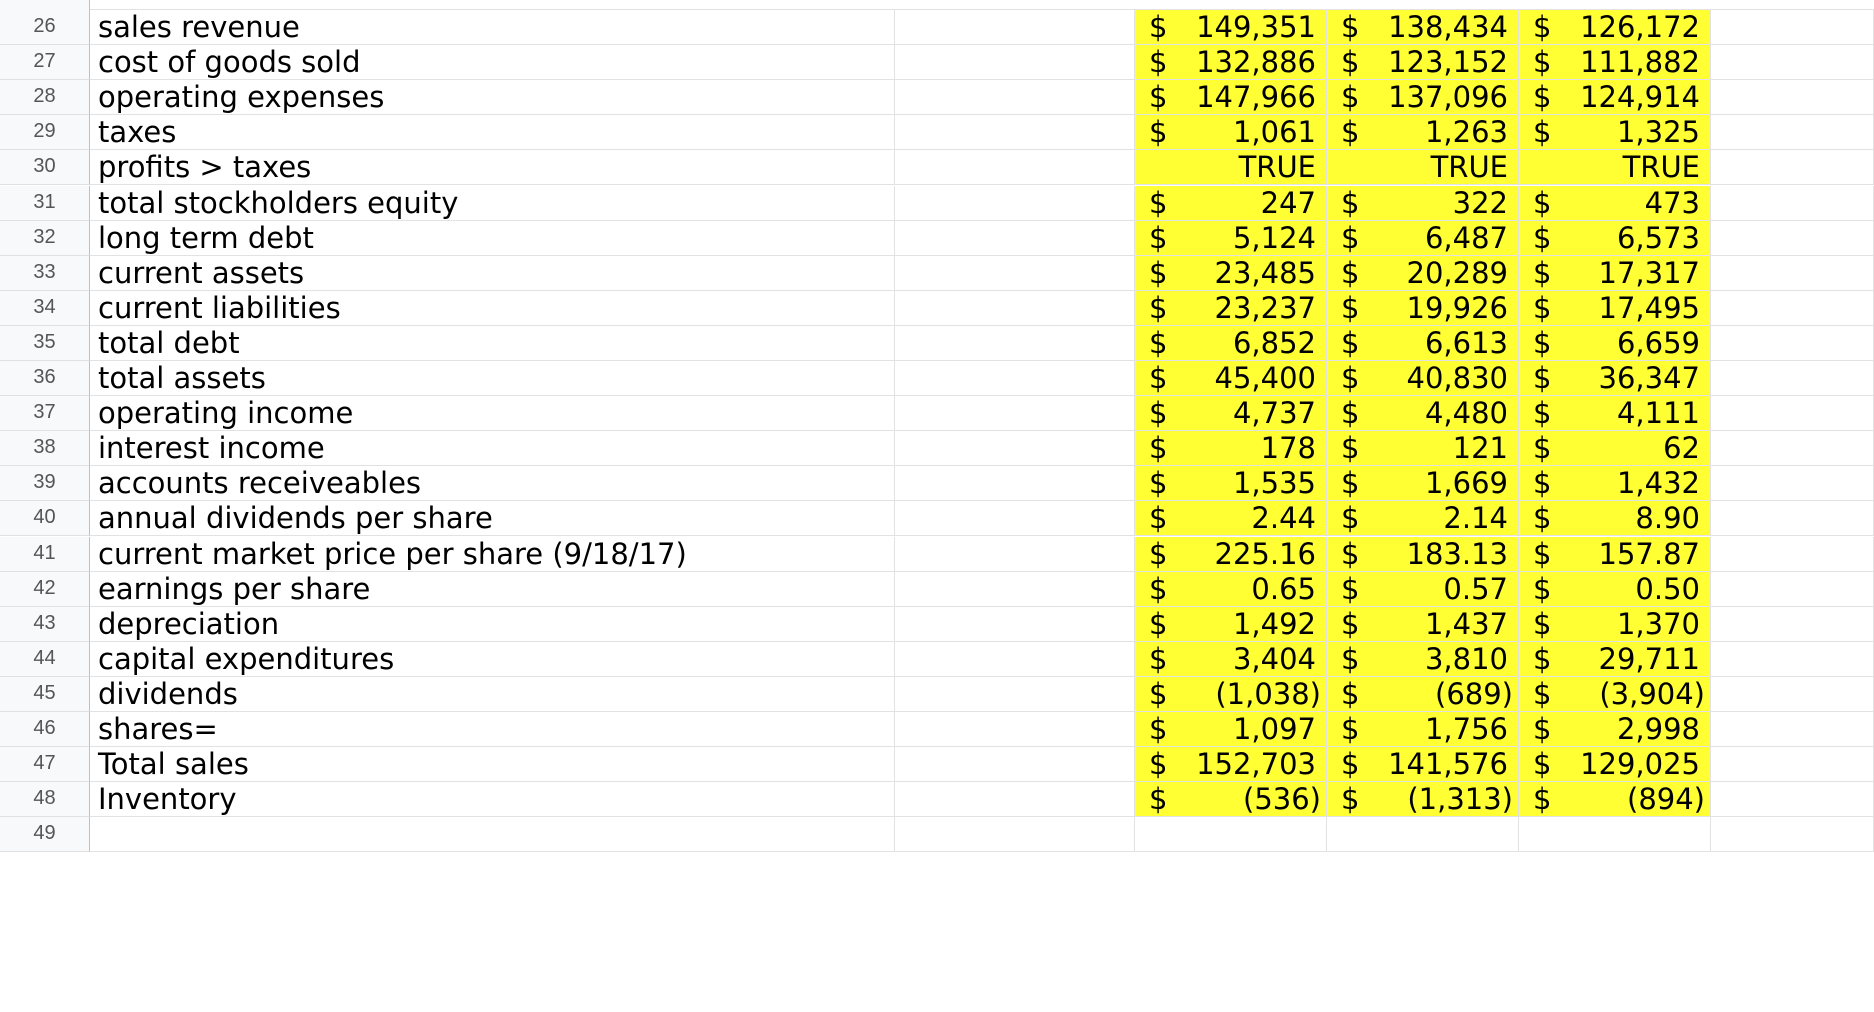 The height and width of the screenshot is (1012, 1874). Describe the element at coordinates (1231, 835) in the screenshot. I see `value-cell` at that location.